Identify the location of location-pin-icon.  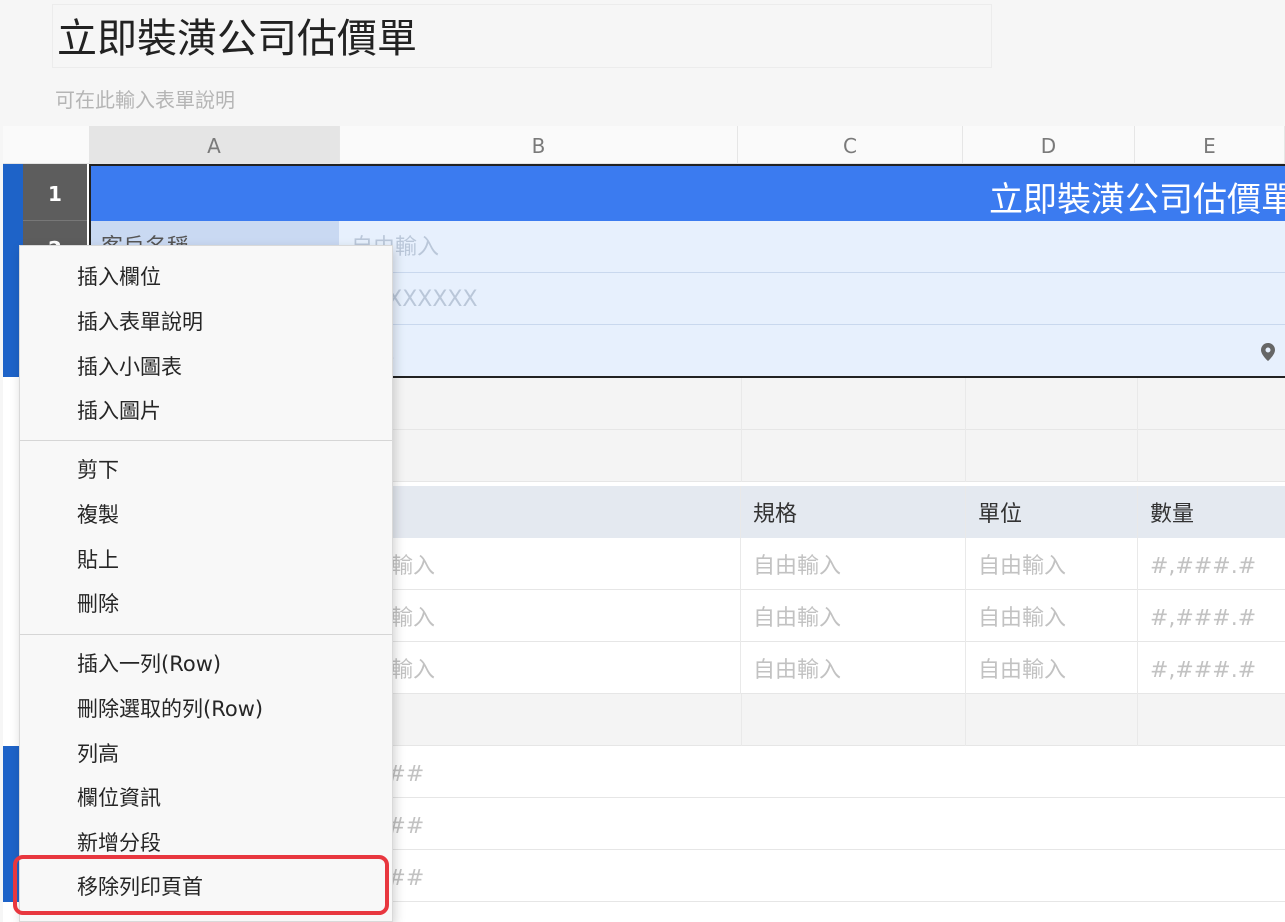
(1268, 352).